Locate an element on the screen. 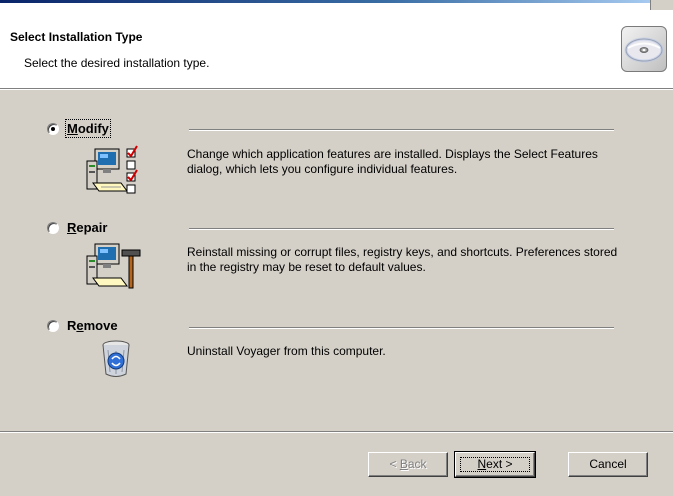  recycle-bin-icon is located at coordinates (116, 360).